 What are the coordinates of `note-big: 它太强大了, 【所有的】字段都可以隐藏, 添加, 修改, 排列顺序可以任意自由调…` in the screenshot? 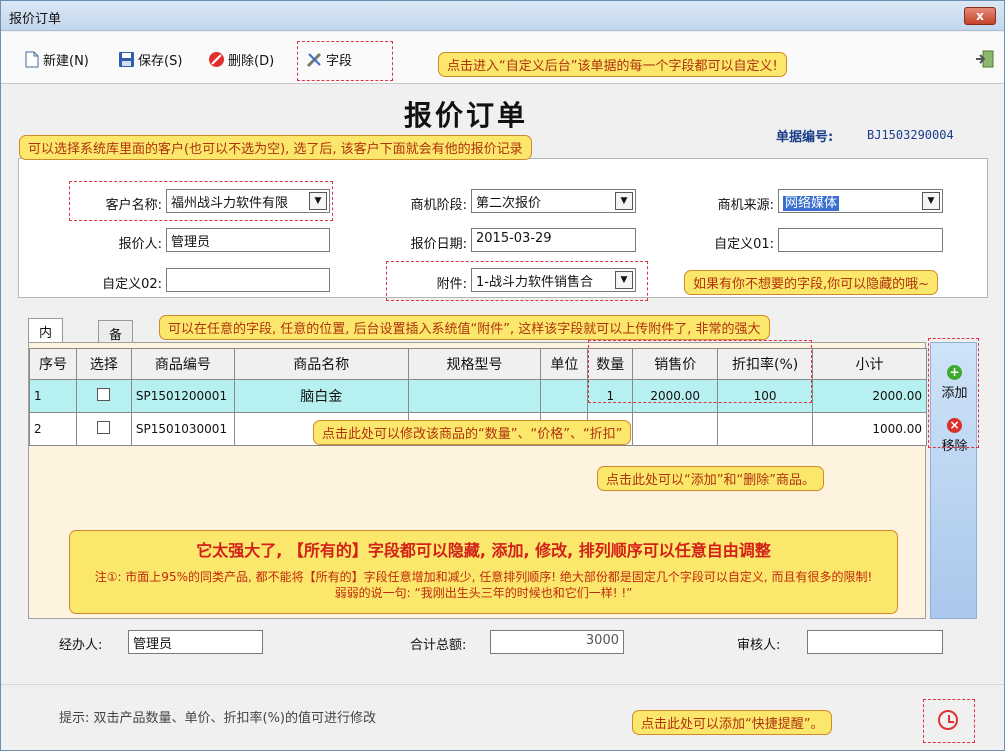 It's located at (483, 572).